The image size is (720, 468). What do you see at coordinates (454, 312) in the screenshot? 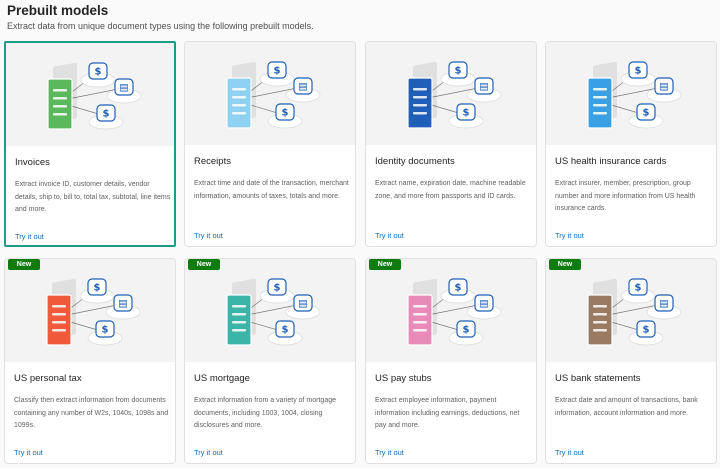
I see `pay-stub-icon: $ ▤ $` at bounding box center [454, 312].